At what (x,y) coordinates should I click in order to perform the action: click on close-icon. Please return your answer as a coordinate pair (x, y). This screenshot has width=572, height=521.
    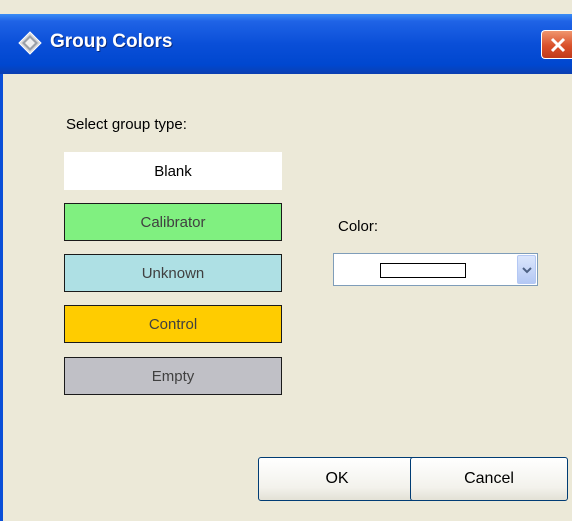
    Looking at the image, I should click on (558, 45).